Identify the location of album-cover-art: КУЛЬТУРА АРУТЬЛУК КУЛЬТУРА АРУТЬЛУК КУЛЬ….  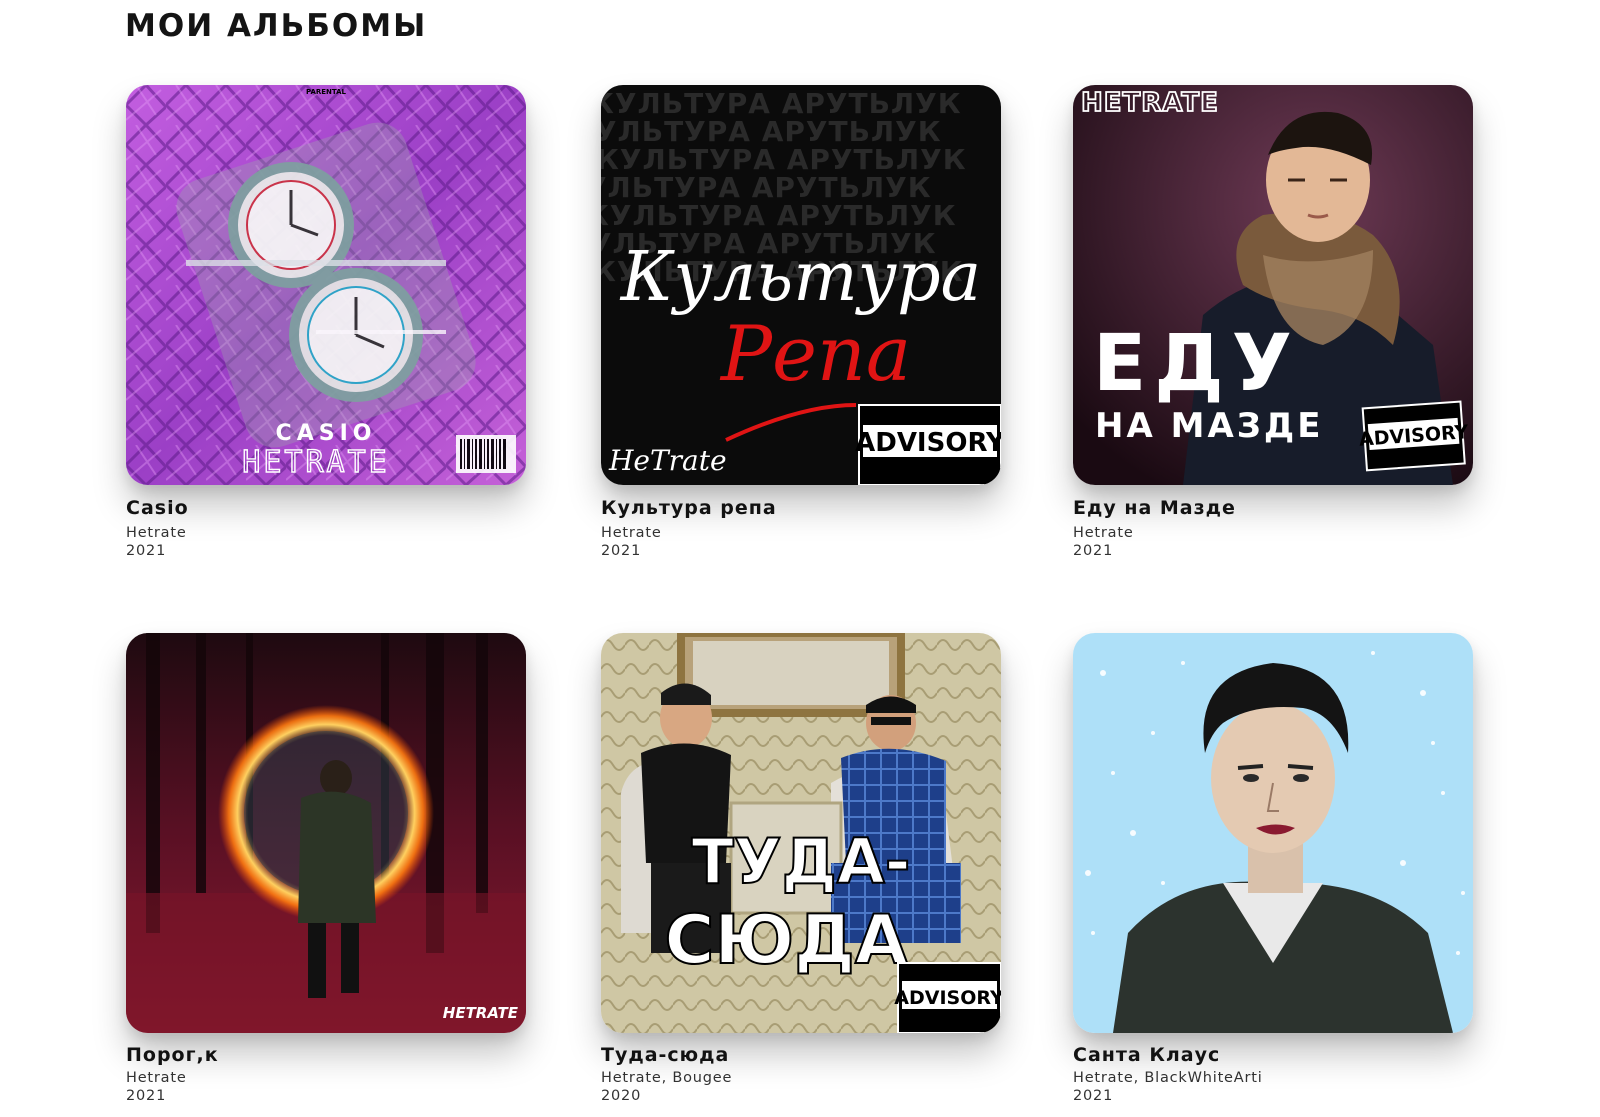
(801, 285).